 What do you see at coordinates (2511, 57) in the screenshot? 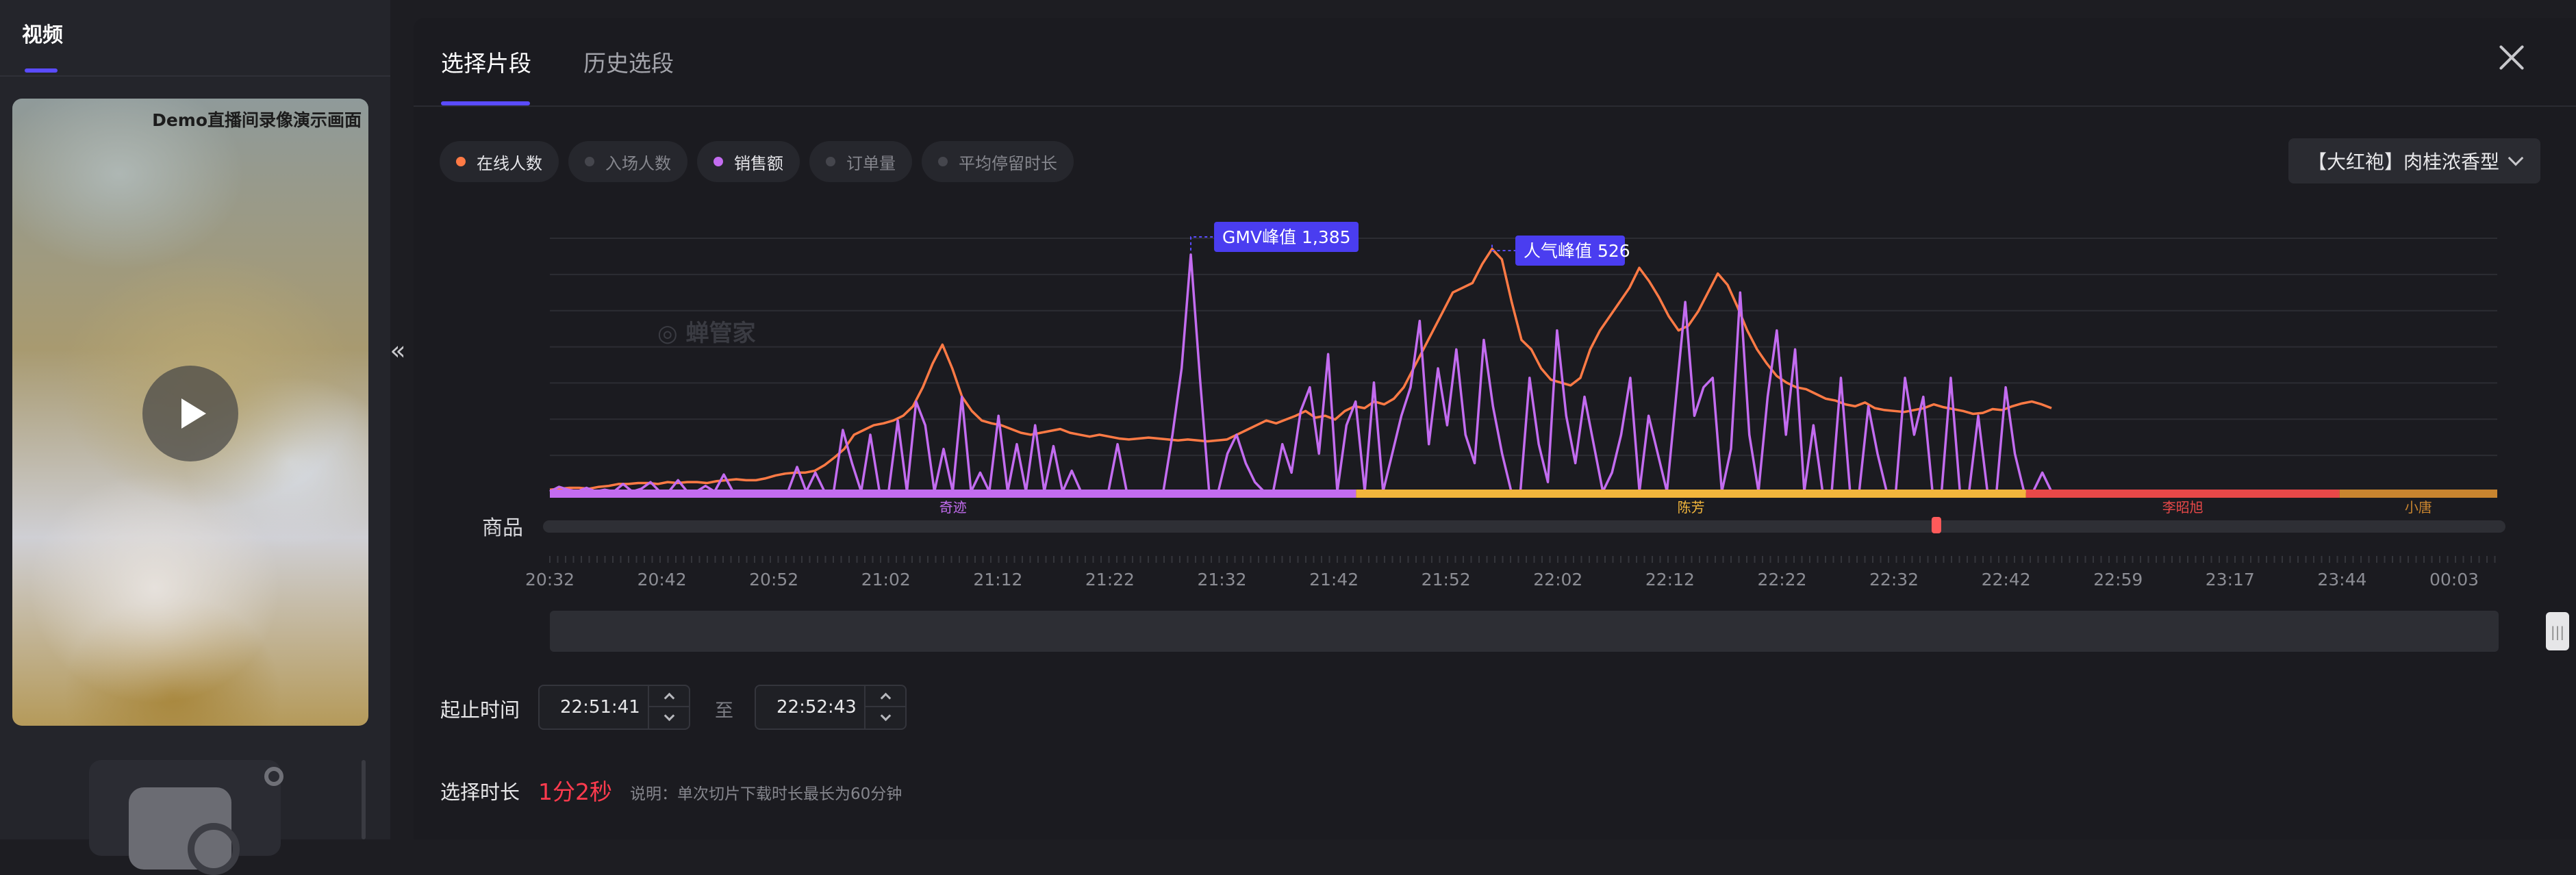
I see `close-icon` at bounding box center [2511, 57].